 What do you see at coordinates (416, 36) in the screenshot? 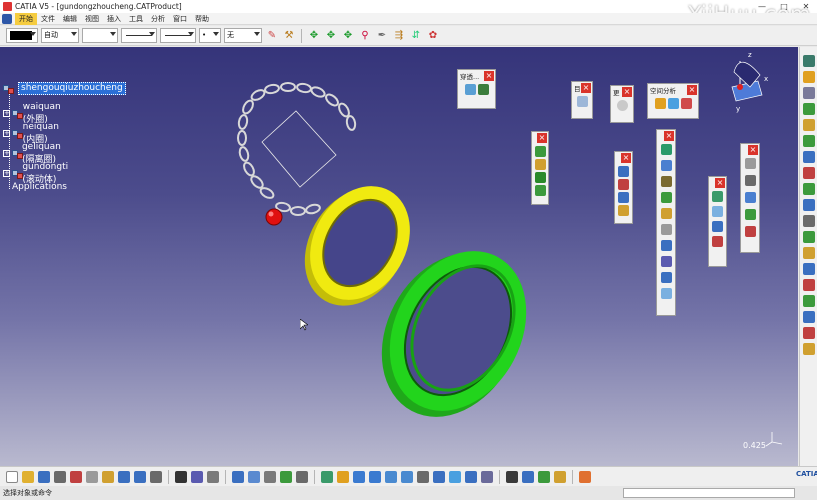
I see `align-icon: ⇵` at bounding box center [416, 36].